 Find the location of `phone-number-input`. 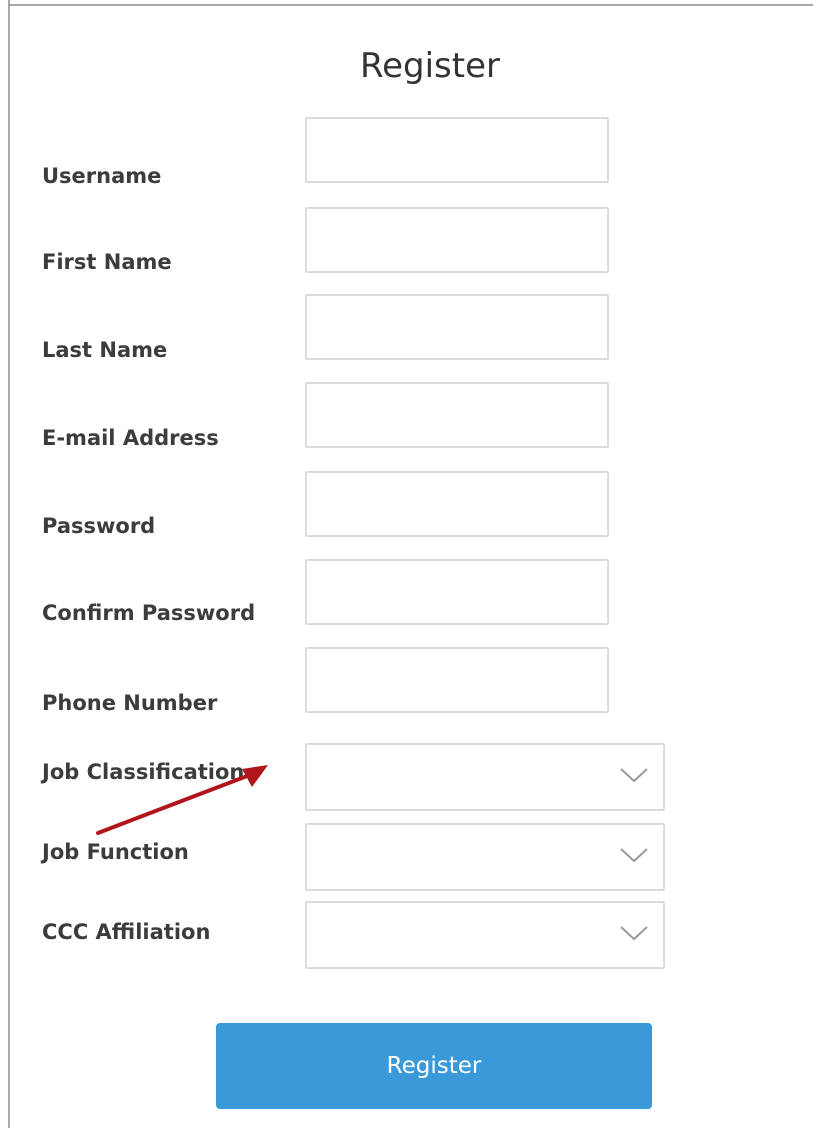

phone-number-input is located at coordinates (457, 680).